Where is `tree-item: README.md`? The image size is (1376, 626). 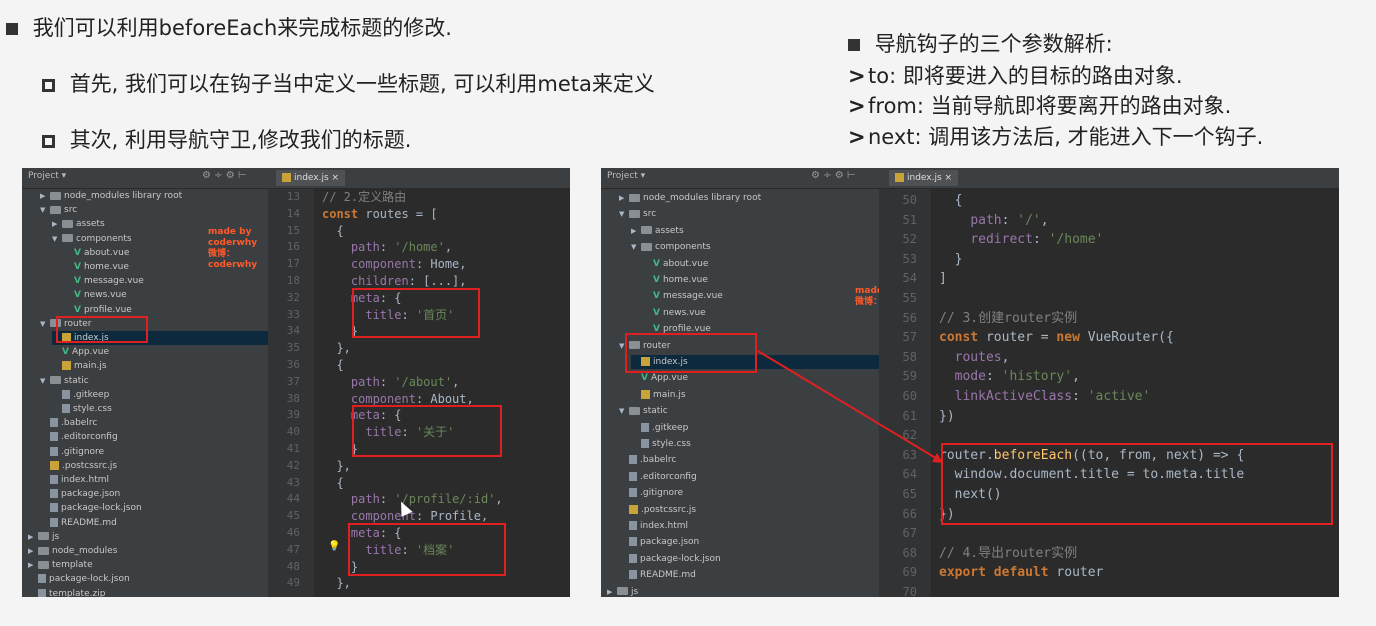 tree-item: README.md is located at coordinates (78, 523).